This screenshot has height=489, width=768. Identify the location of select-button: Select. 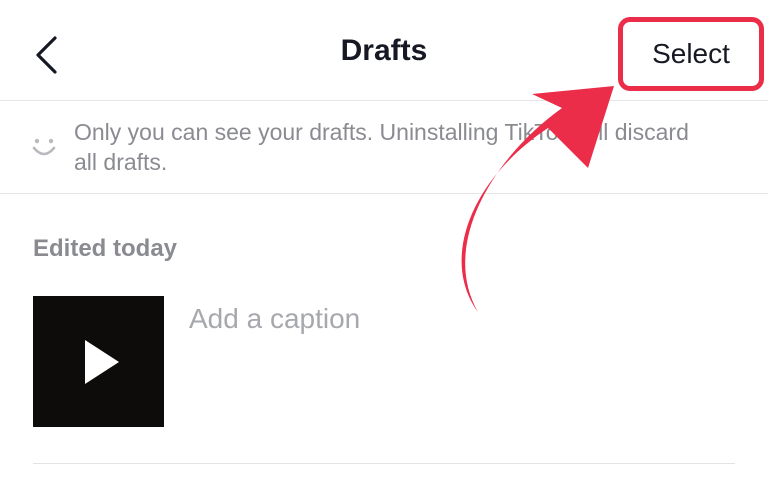
(691, 54).